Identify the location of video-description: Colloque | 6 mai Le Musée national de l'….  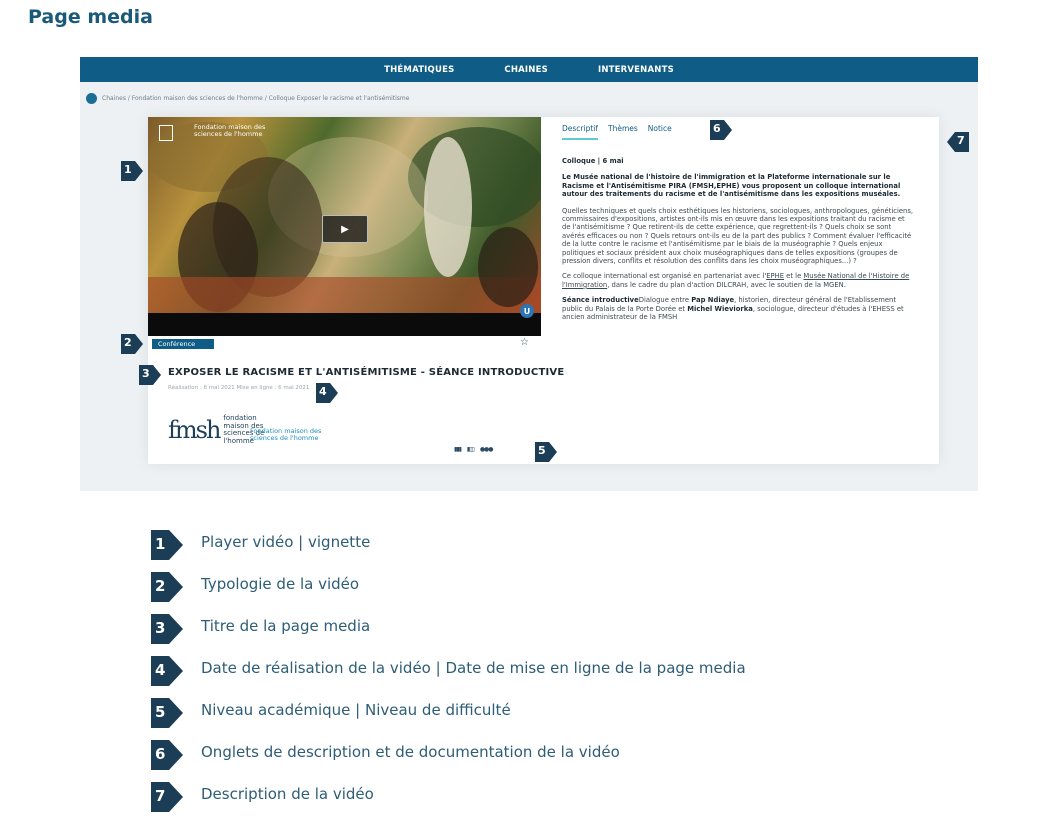
(738, 243).